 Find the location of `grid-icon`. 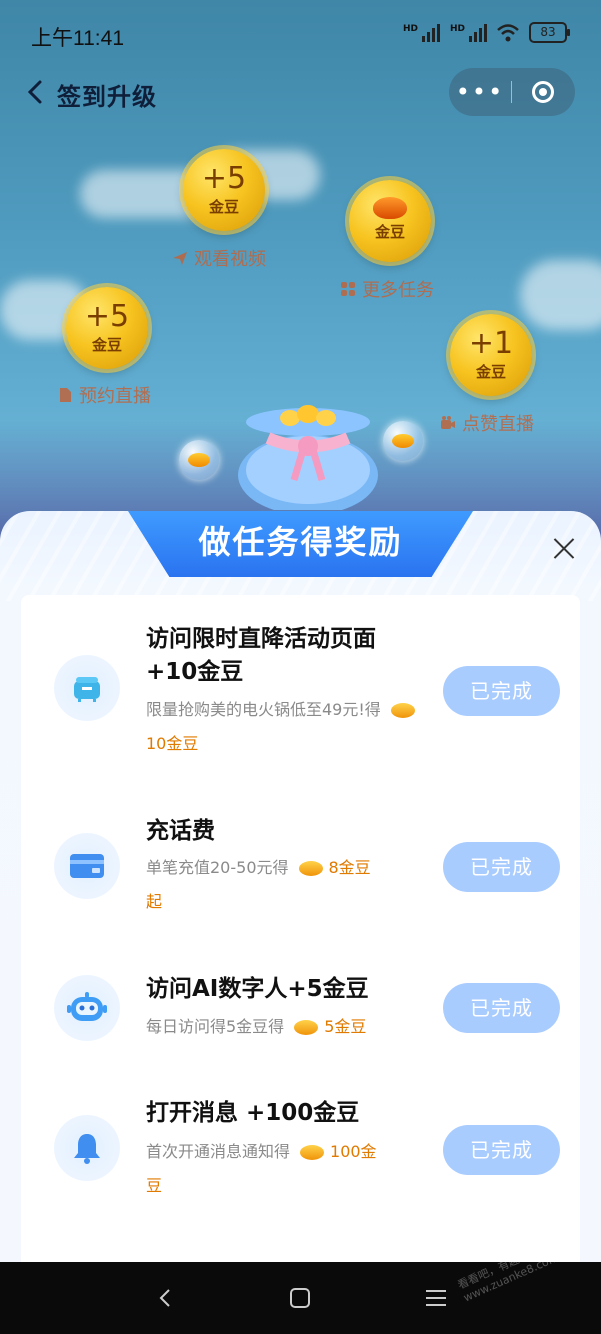

grid-icon is located at coordinates (348, 289).